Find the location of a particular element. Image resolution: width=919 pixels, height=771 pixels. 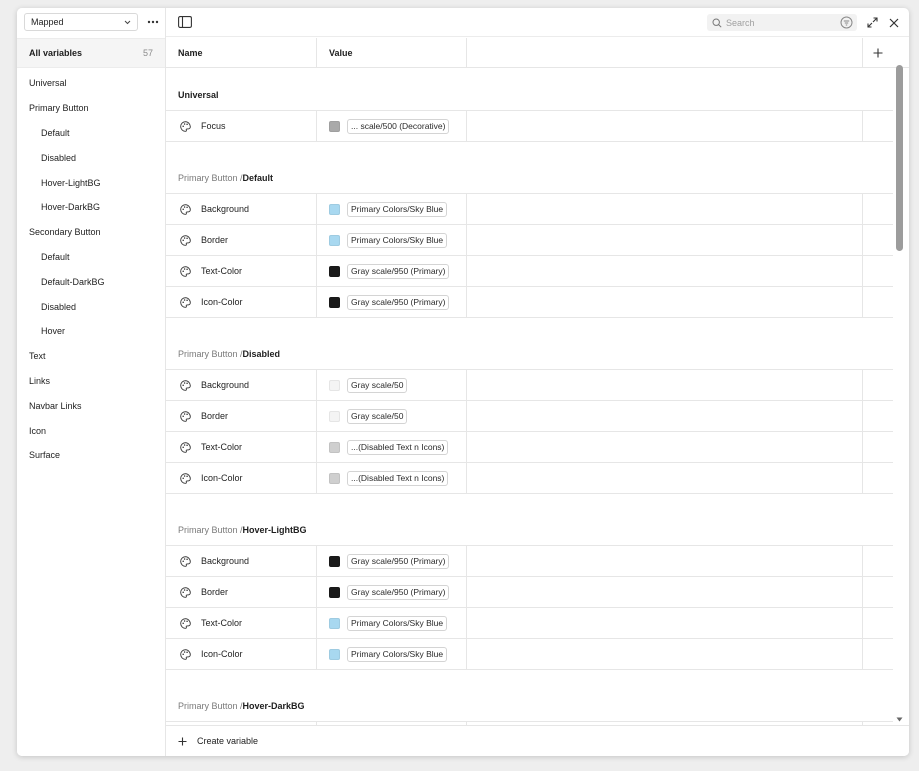

mode-select: Mapped is located at coordinates (81, 22).